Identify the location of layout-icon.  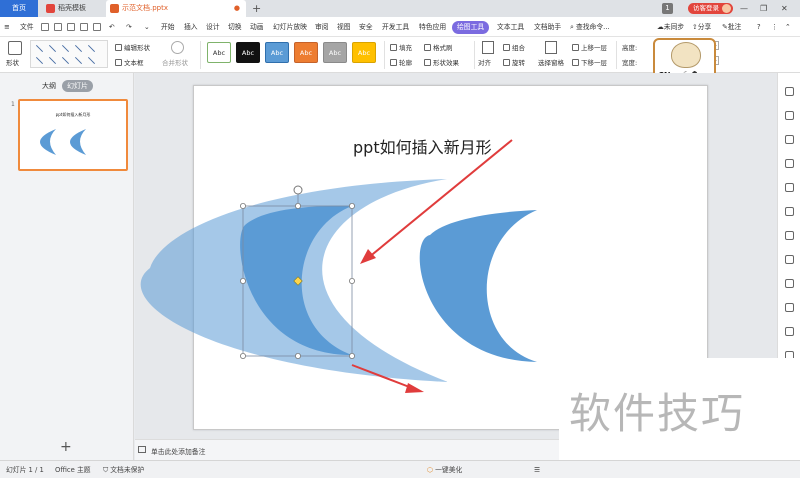
(789, 211).